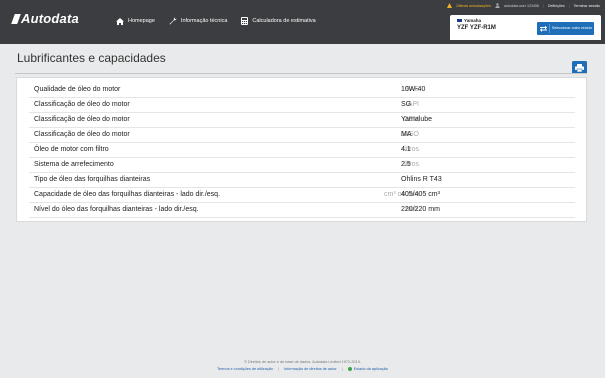  I want to click on nav-technical-info: Informação técnica, so click(198, 21).